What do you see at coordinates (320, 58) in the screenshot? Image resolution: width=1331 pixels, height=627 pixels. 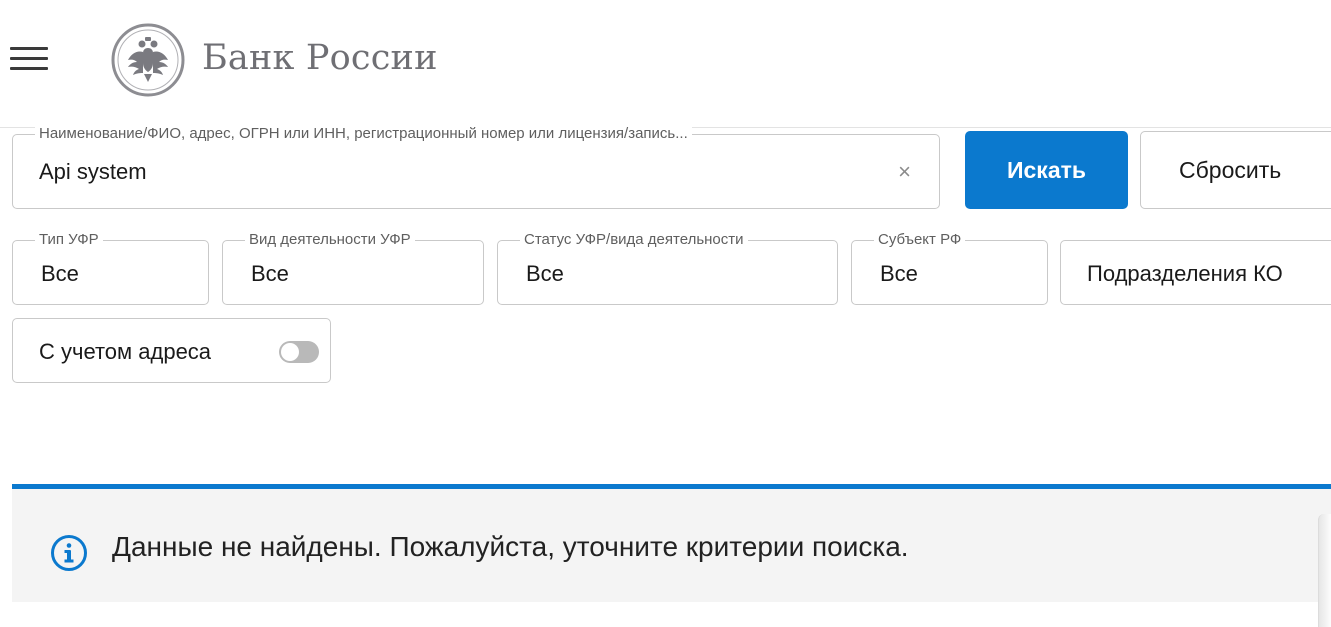 I see `brand-name: Банк России` at bounding box center [320, 58].